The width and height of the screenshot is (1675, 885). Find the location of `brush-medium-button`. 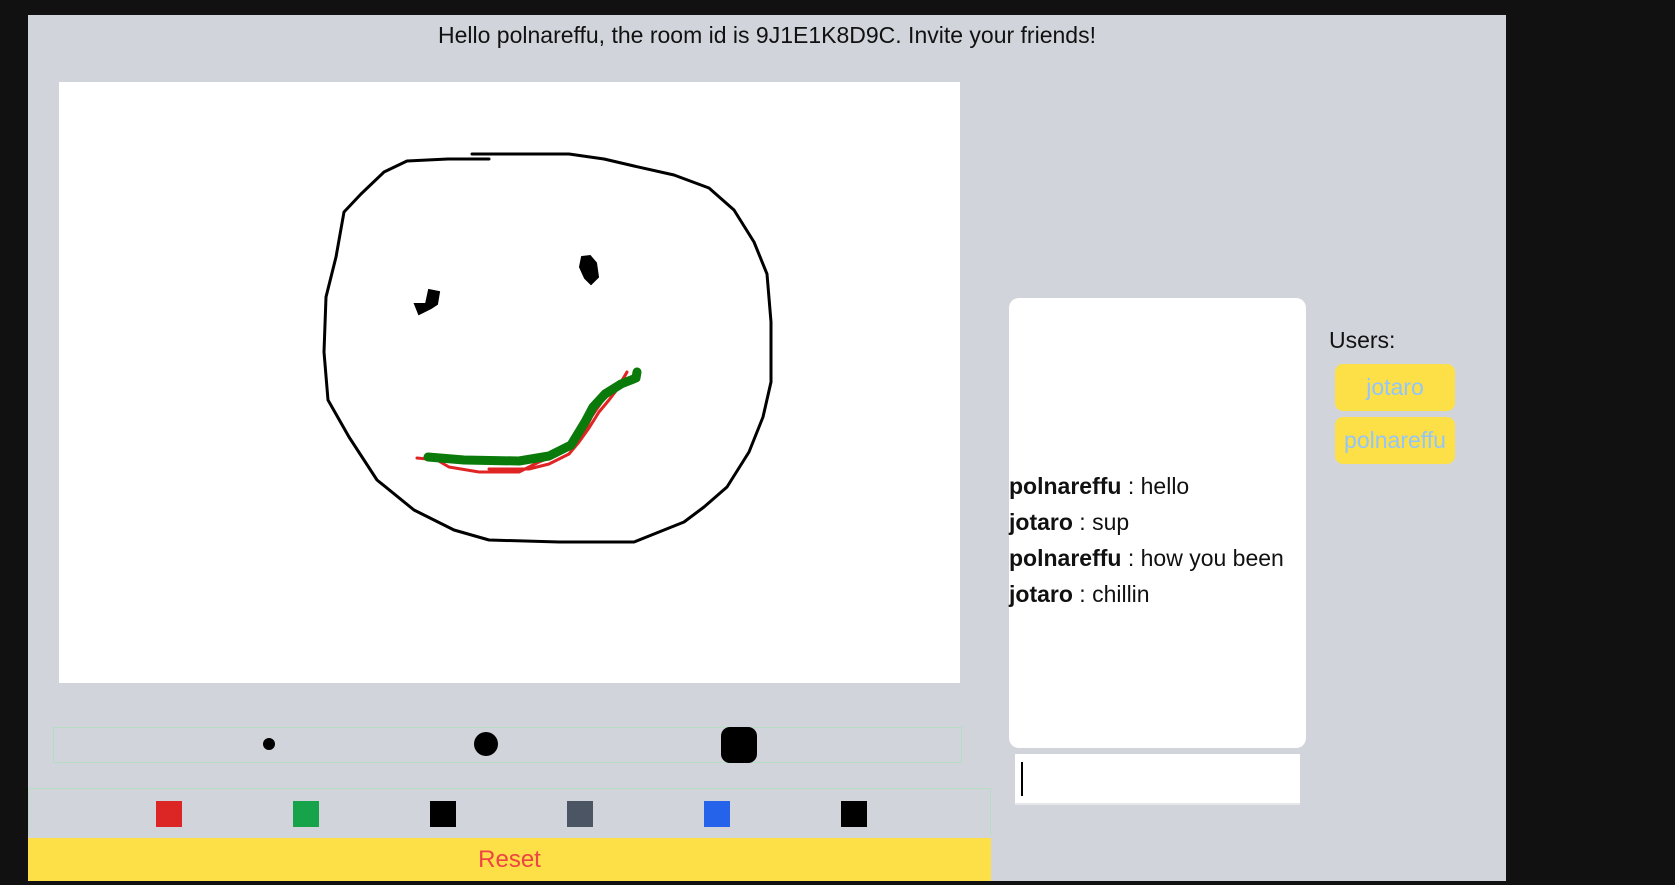

brush-medium-button is located at coordinates (486, 744).